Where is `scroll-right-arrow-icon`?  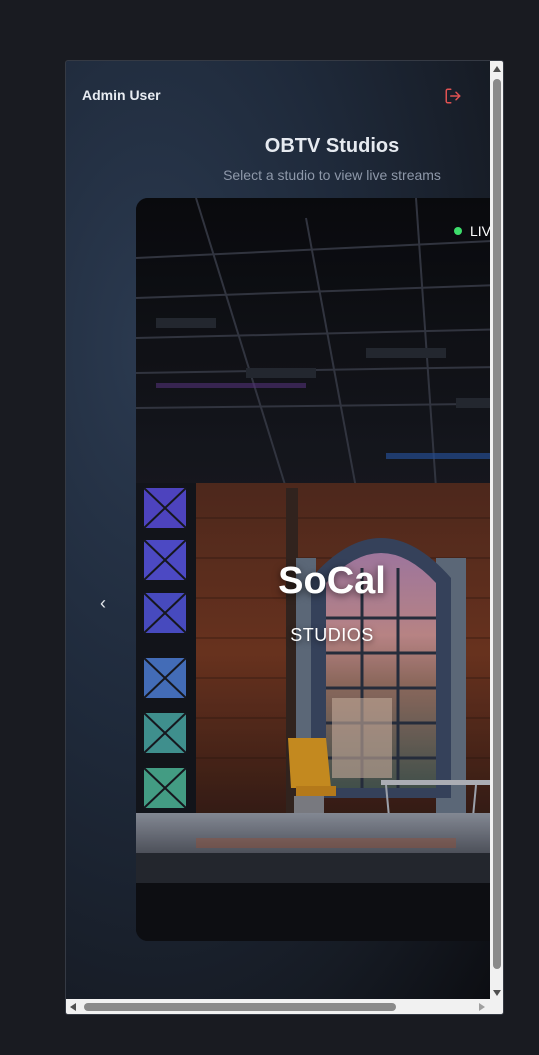
scroll-right-arrow-icon is located at coordinates (482, 1007).